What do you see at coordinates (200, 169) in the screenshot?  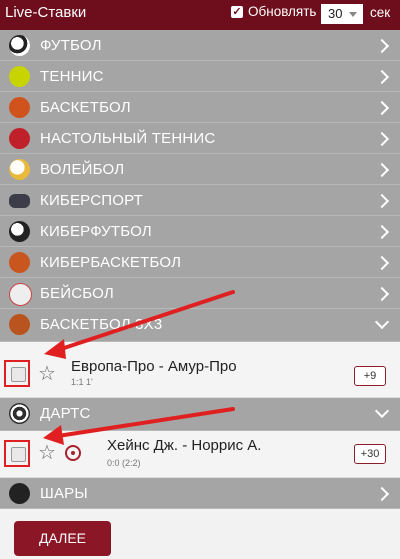 I see `sport-row-volleyball: ВОЛЕЙБОЛ` at bounding box center [200, 169].